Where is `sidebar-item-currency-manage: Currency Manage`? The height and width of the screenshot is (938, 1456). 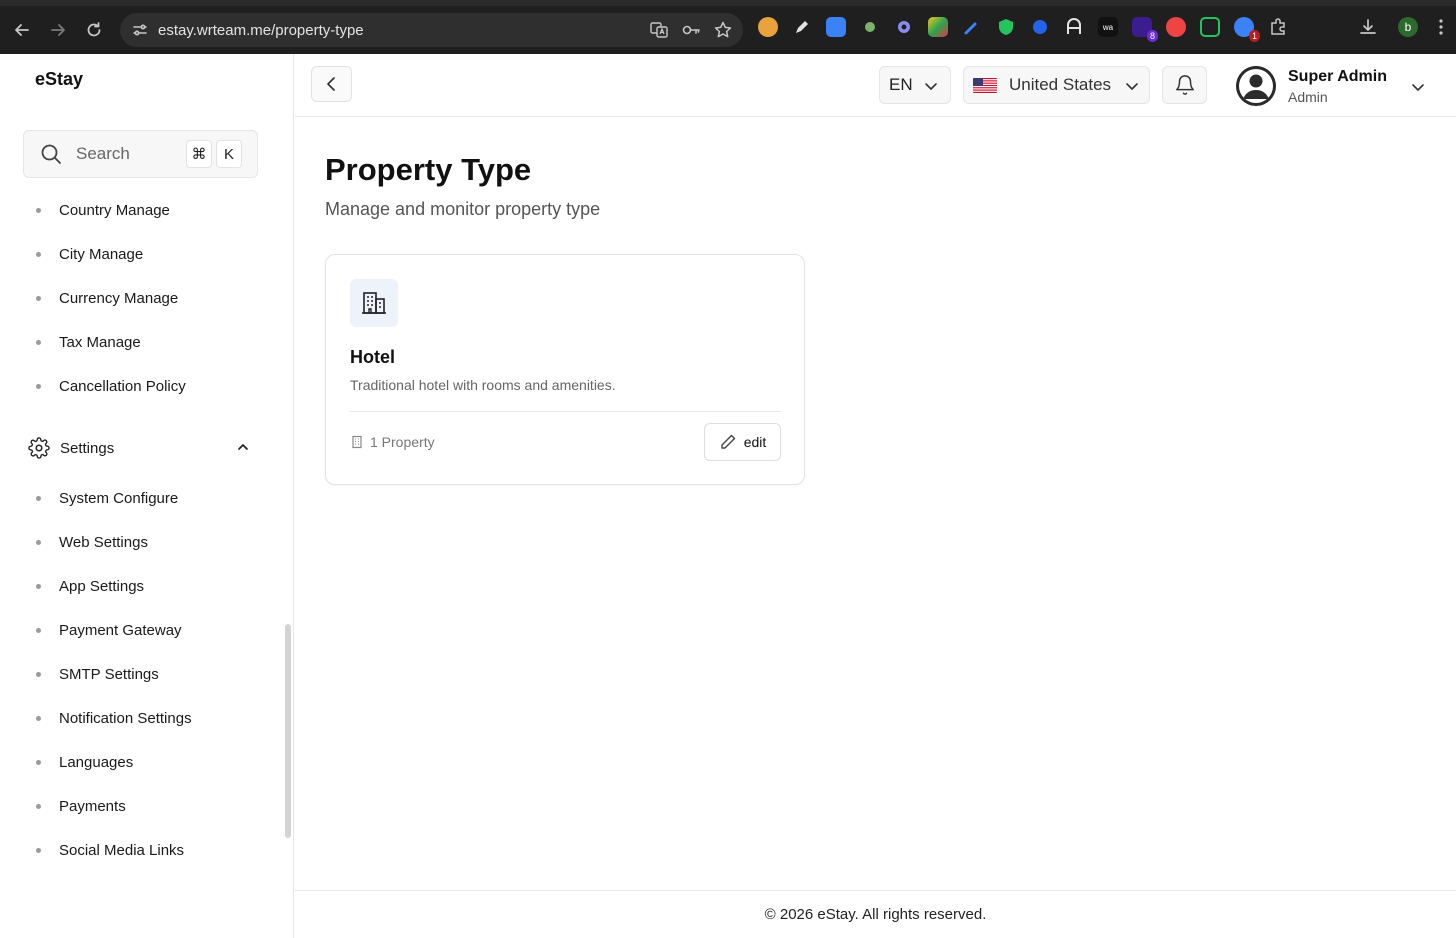 sidebar-item-currency-manage: Currency Manage is located at coordinates (147, 298).